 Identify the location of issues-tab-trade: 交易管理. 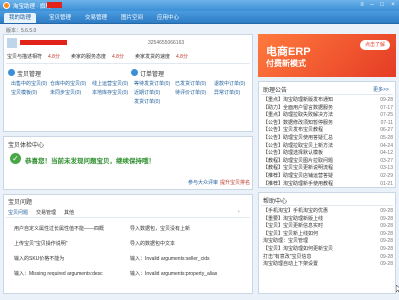
(46, 212).